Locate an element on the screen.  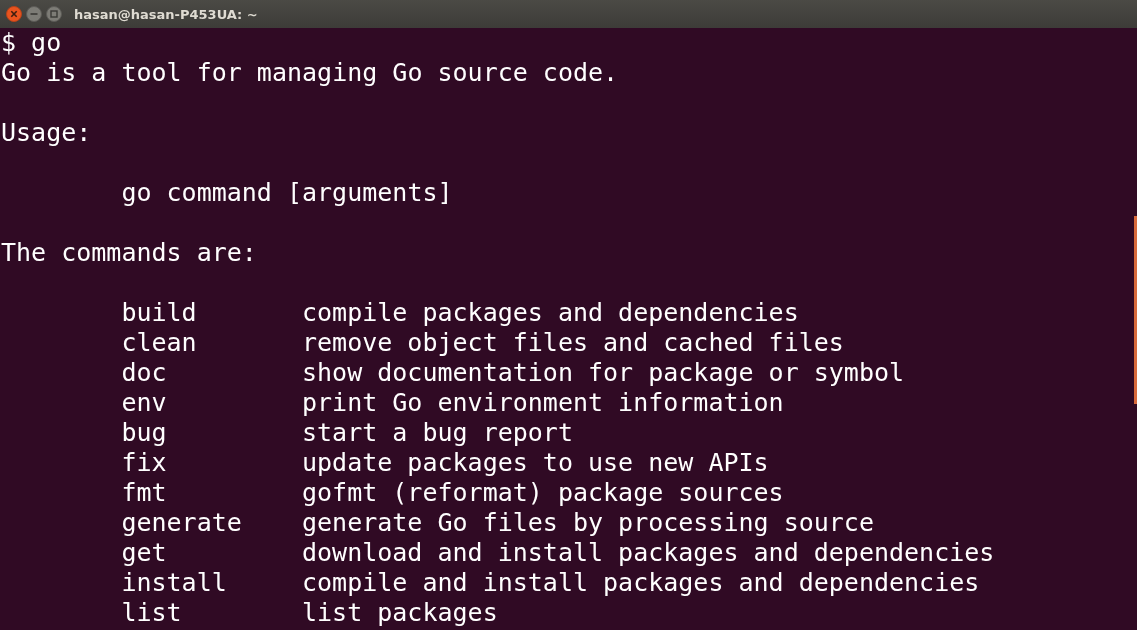
command-name: fix is located at coordinates (144, 463).